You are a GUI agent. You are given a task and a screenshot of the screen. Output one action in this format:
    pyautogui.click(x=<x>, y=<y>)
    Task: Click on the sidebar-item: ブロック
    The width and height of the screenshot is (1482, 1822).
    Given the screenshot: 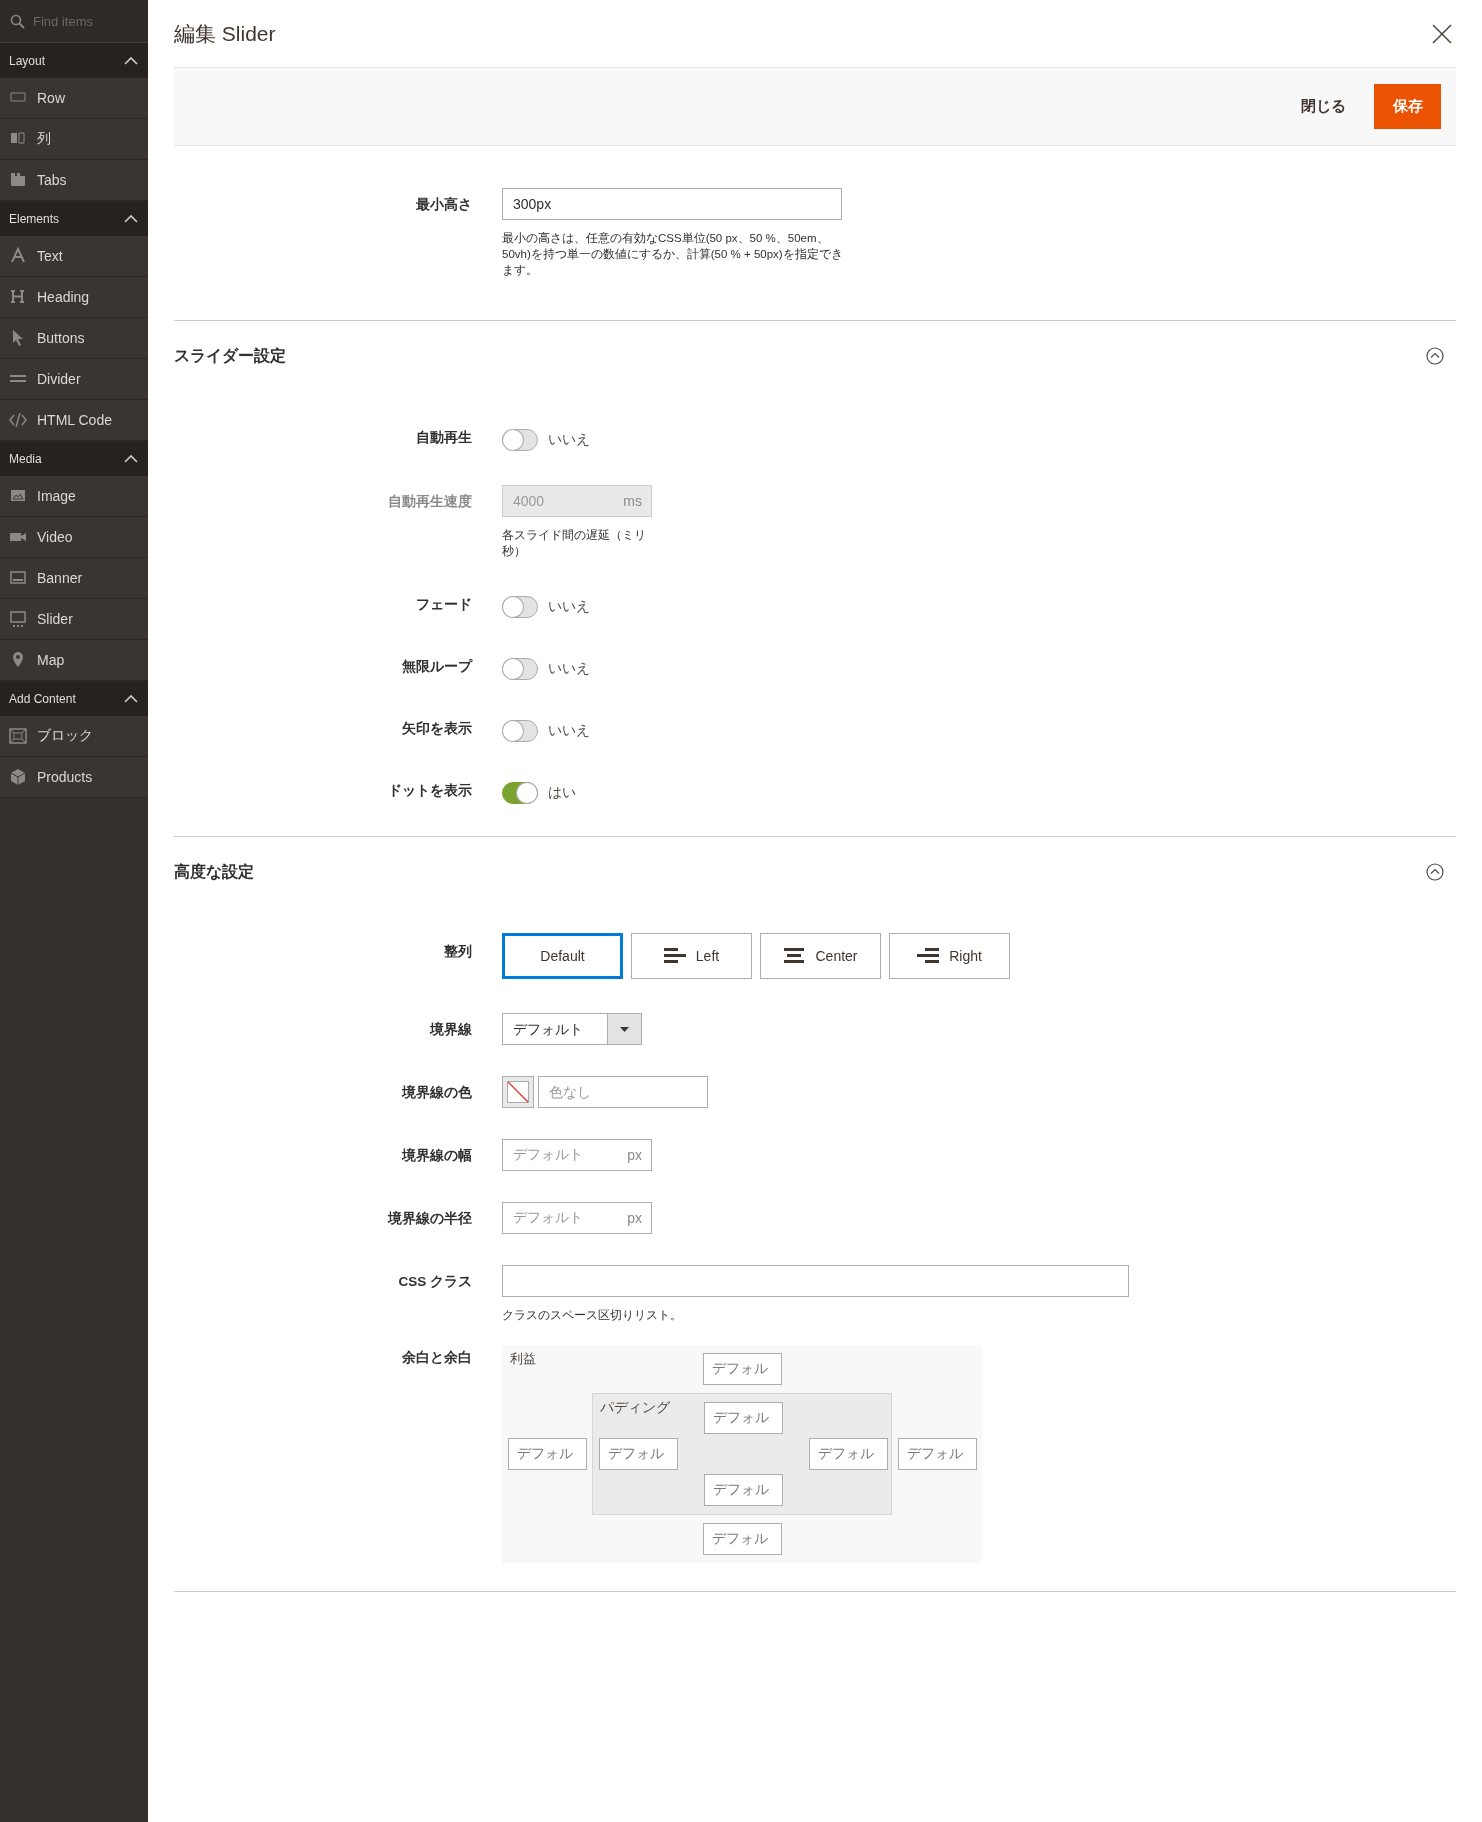 What is the action you would take?
    pyautogui.click(x=74, y=736)
    